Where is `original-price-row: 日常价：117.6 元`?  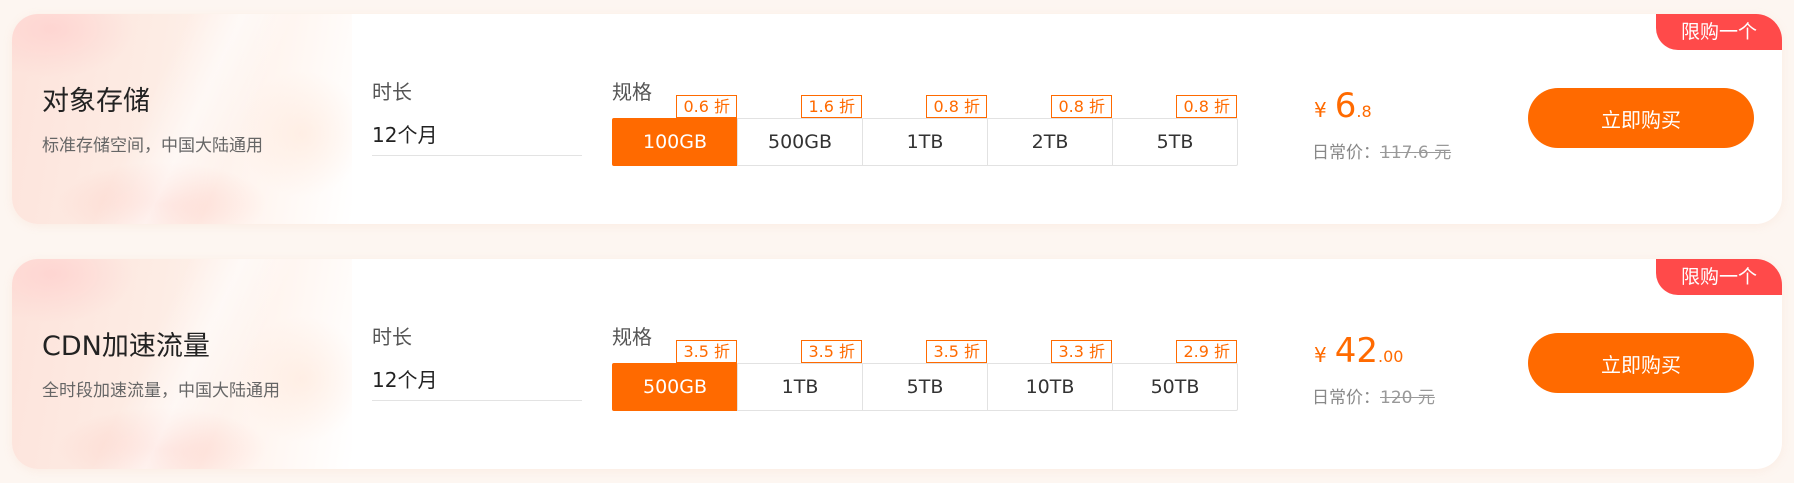 original-price-row: 日常价：117.6 元 is located at coordinates (1381, 150).